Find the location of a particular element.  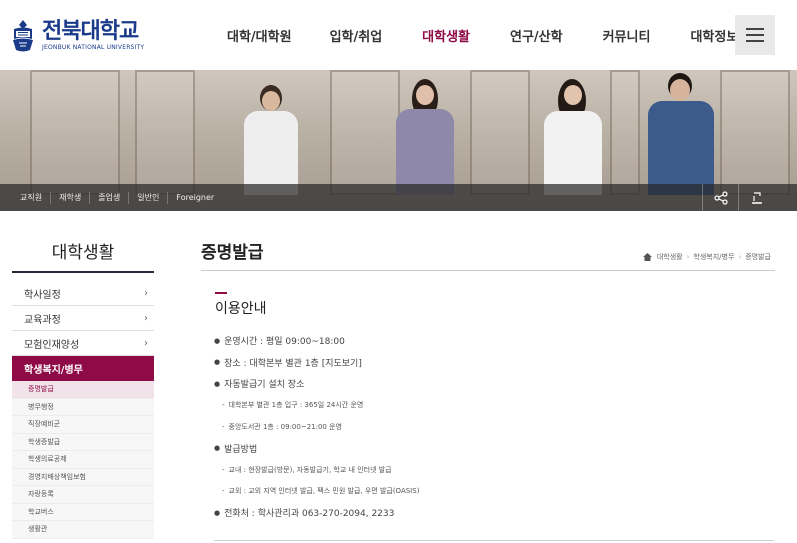

home-icon is located at coordinates (647, 257).